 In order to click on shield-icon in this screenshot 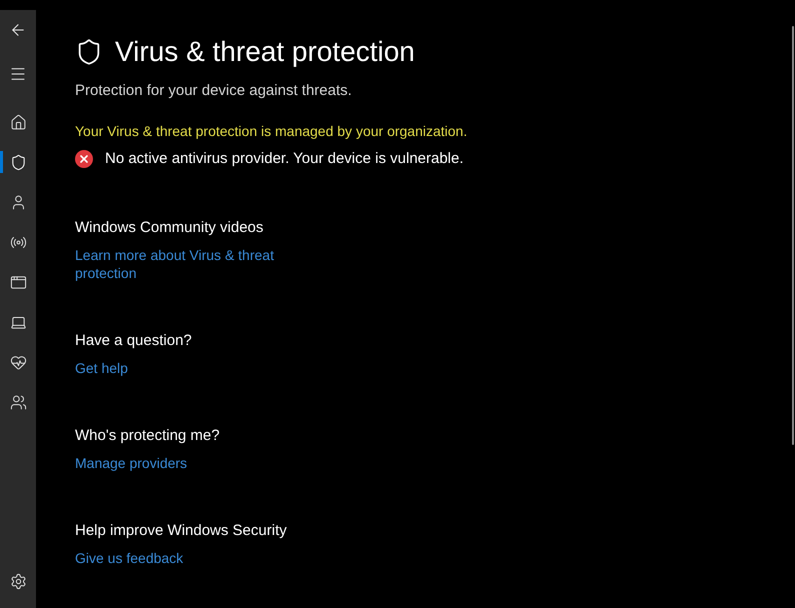, I will do `click(18, 162)`.